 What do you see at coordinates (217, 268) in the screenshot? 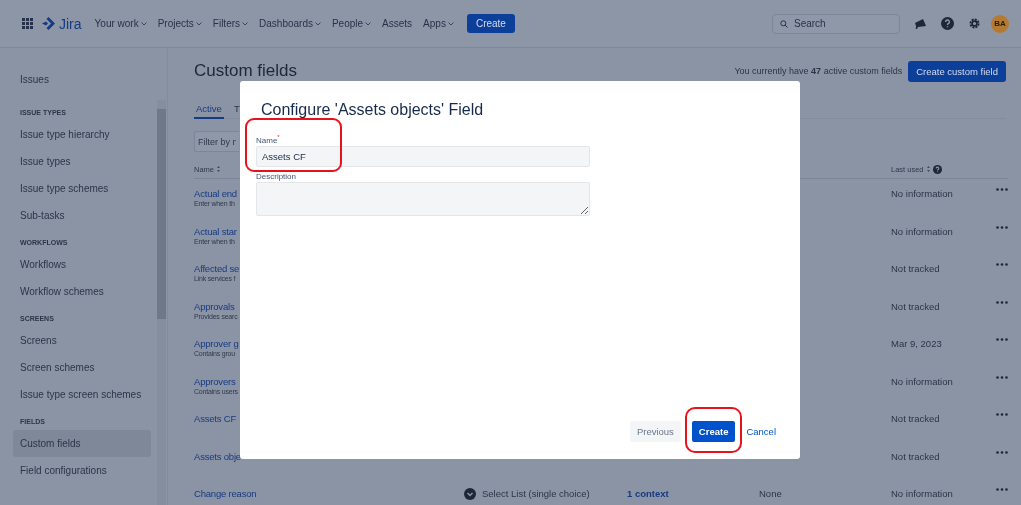
I see `field-name-link: Affected se` at bounding box center [217, 268].